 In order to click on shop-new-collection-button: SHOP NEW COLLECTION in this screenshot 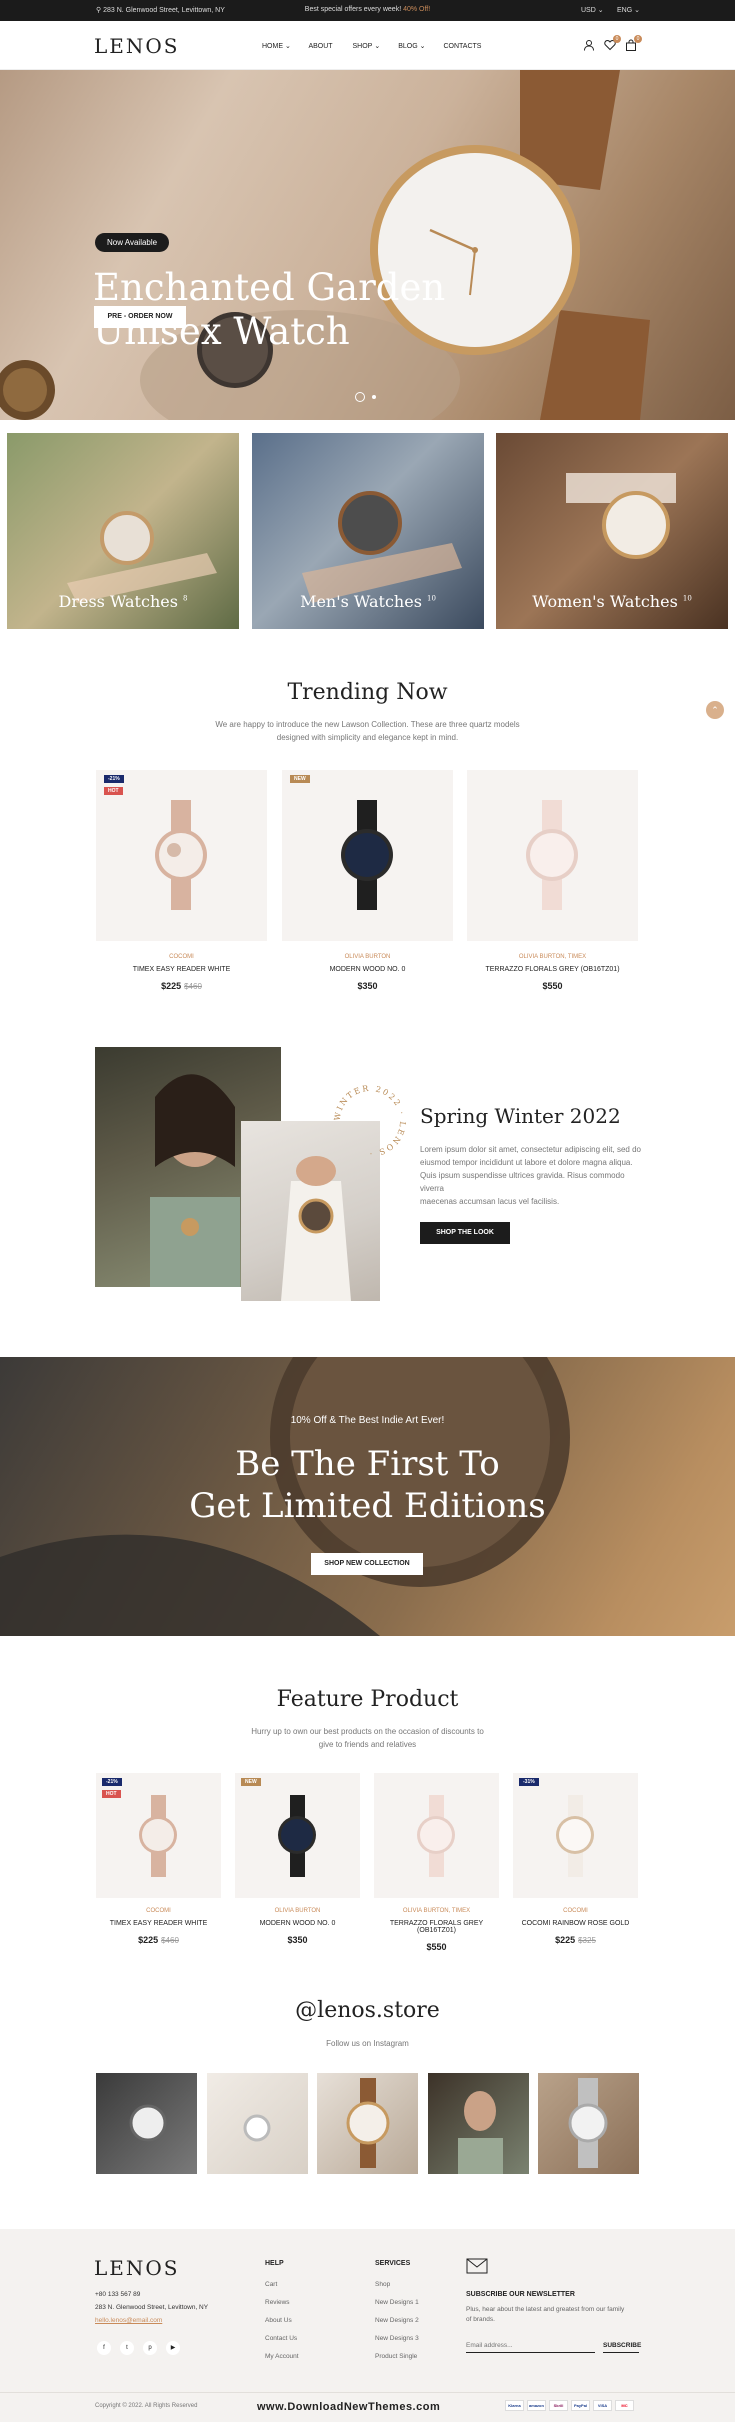, I will do `click(367, 1564)`.